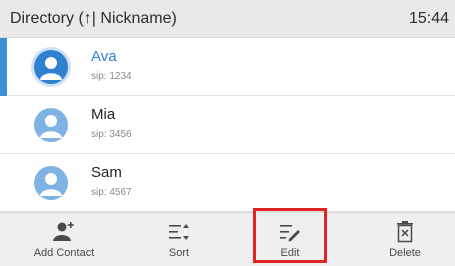 The width and height of the screenshot is (455, 266). Describe the element at coordinates (64, 232) in the screenshot. I see `add-contact-icon` at that location.